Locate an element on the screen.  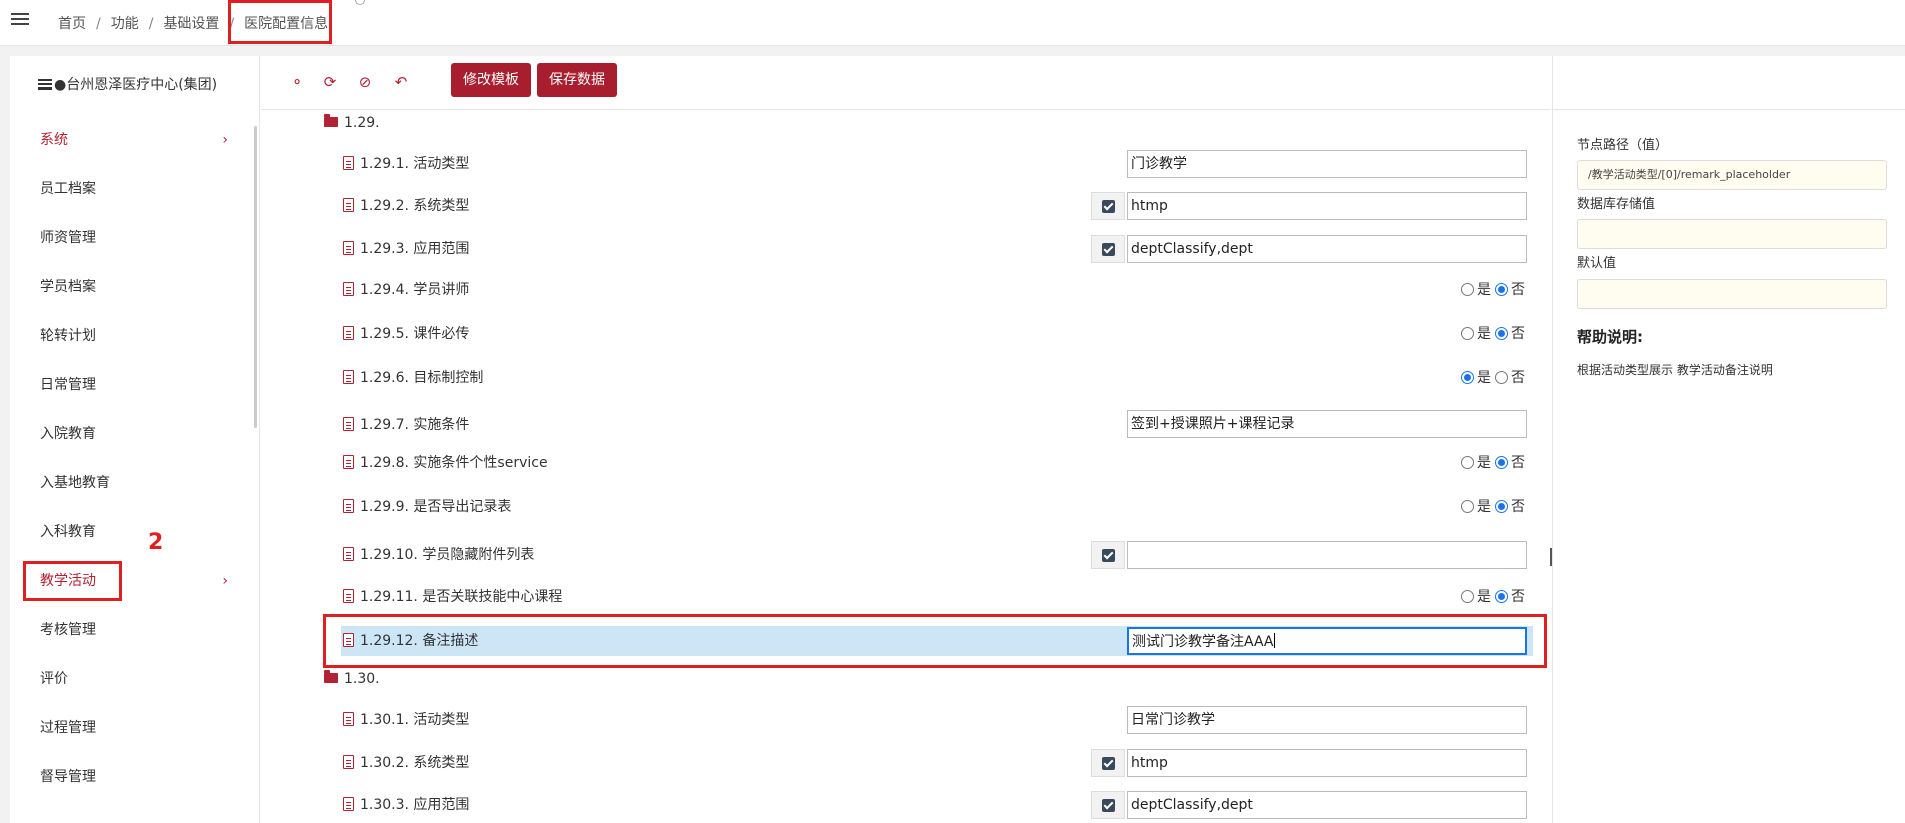
sidebar-item-dept-orientation: 入科教育 is located at coordinates (140, 532).